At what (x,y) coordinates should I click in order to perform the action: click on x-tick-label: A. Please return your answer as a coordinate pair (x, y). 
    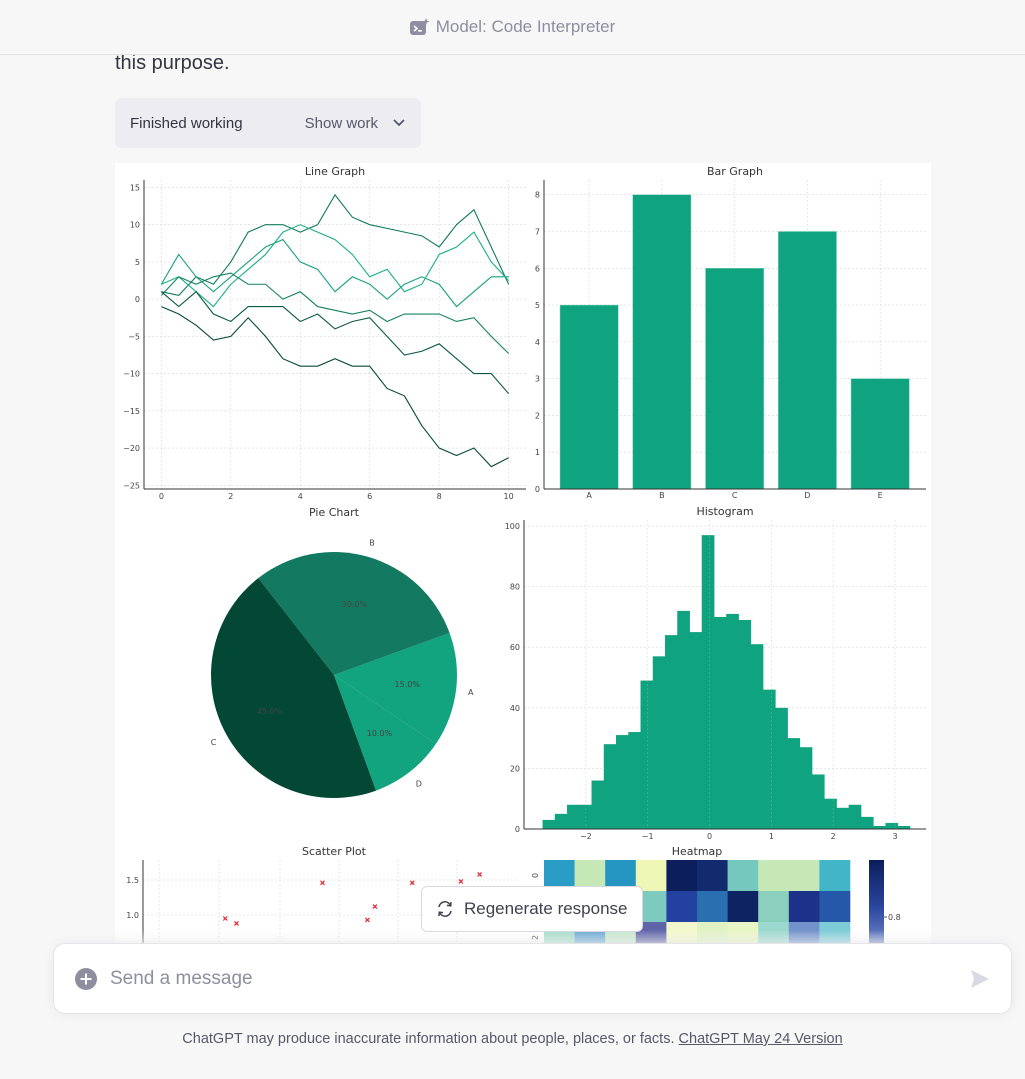
    Looking at the image, I should click on (589, 495).